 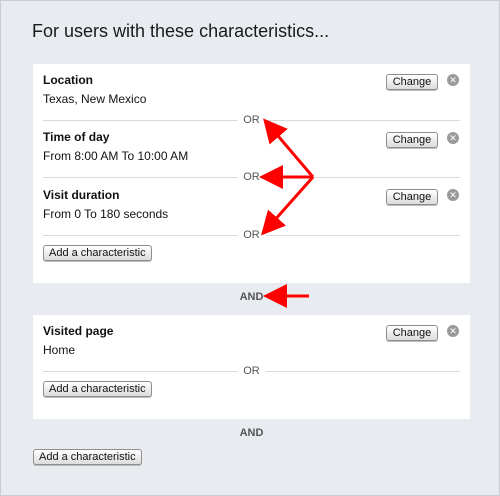 What do you see at coordinates (412, 82) in the screenshot?
I see `change-location-button: Change` at bounding box center [412, 82].